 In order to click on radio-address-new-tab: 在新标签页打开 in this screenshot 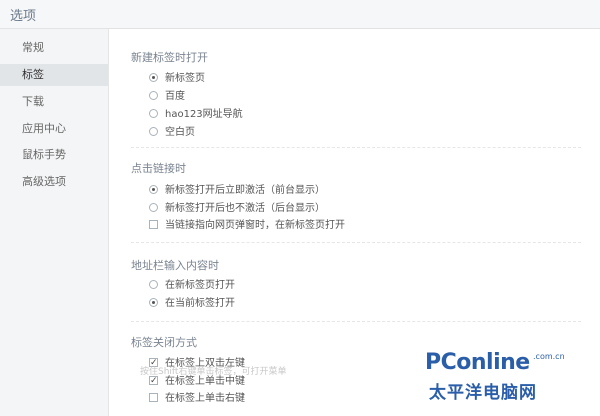, I will do `click(192, 286)`.